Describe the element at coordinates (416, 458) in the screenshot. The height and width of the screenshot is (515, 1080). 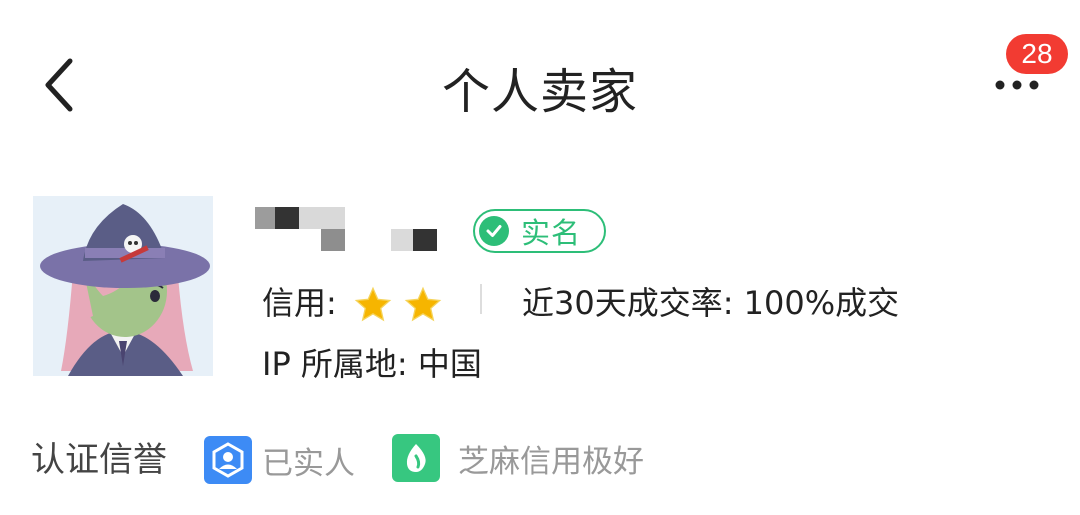
I see `sesame-credit-icon` at that location.